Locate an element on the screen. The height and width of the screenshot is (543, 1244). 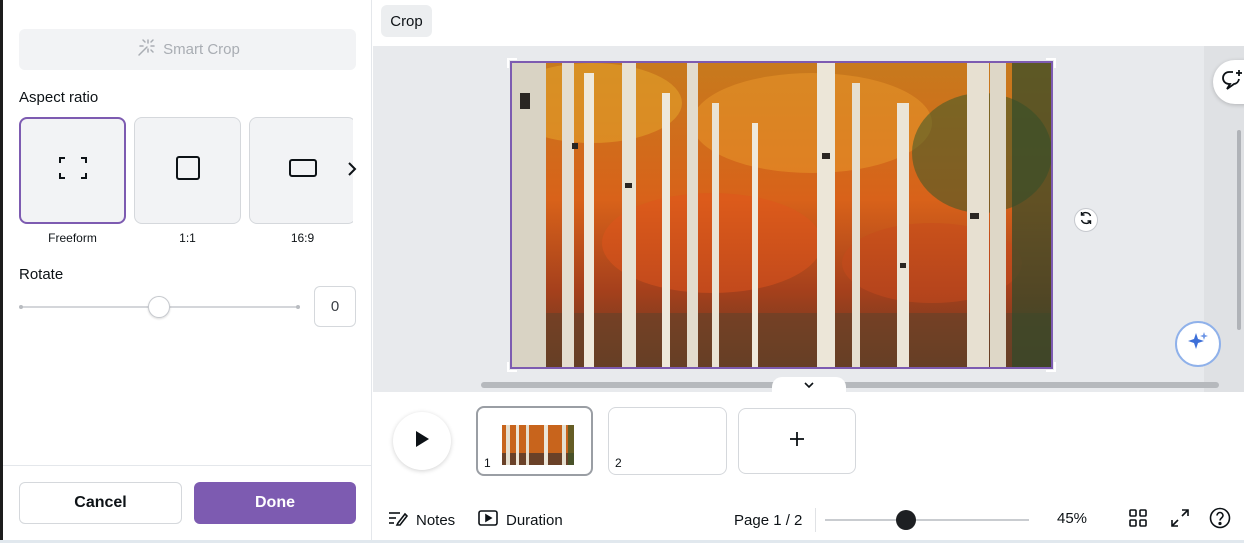
page-thumbnail-1: 1 is located at coordinates (534, 441).